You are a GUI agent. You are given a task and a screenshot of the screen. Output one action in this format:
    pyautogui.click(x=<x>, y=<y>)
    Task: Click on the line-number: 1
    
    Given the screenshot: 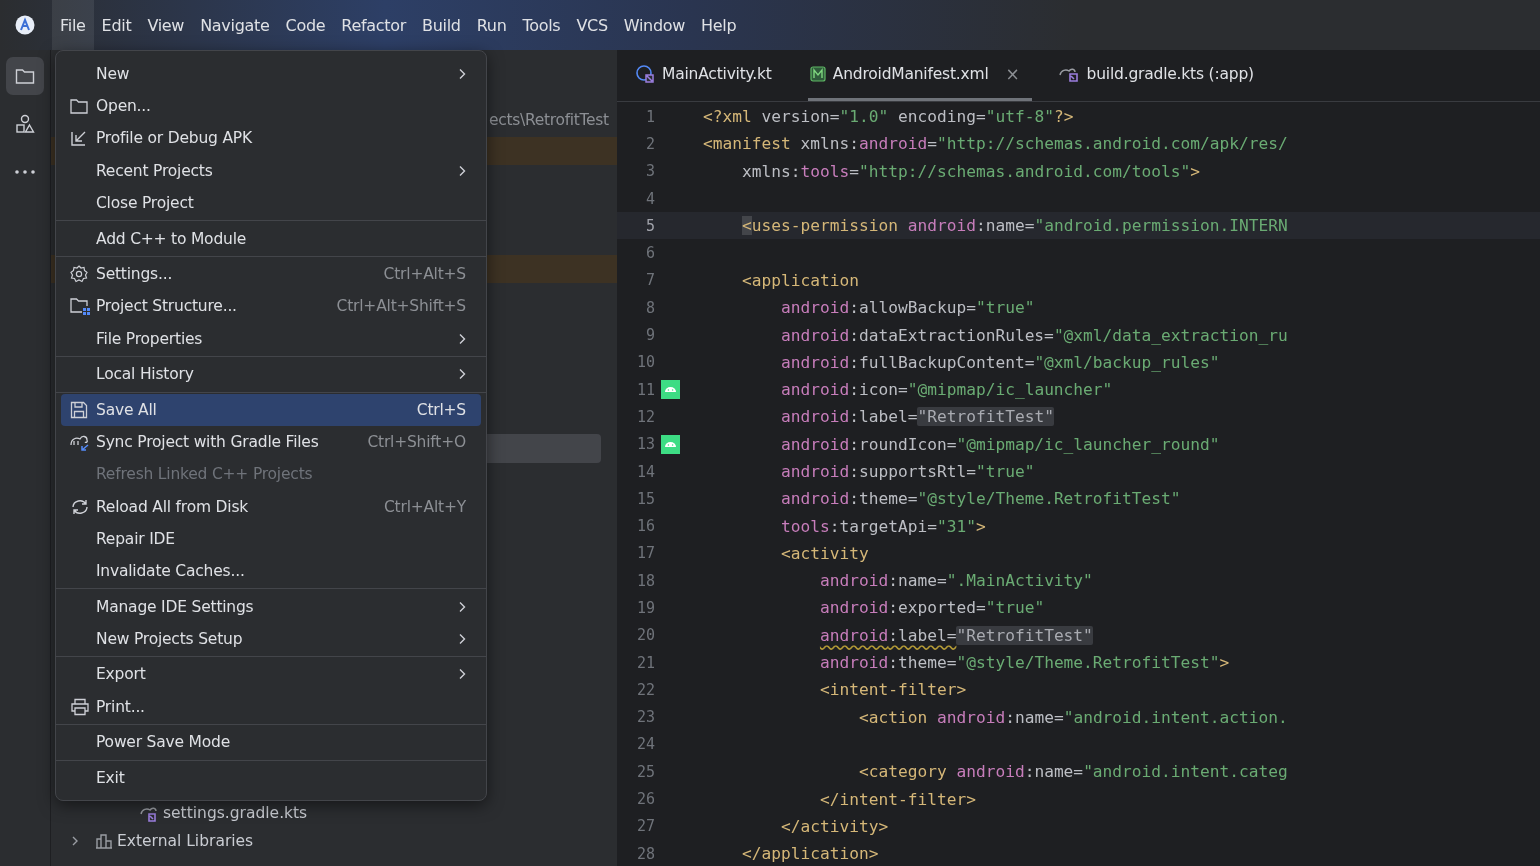 What is the action you would take?
    pyautogui.click(x=649, y=116)
    